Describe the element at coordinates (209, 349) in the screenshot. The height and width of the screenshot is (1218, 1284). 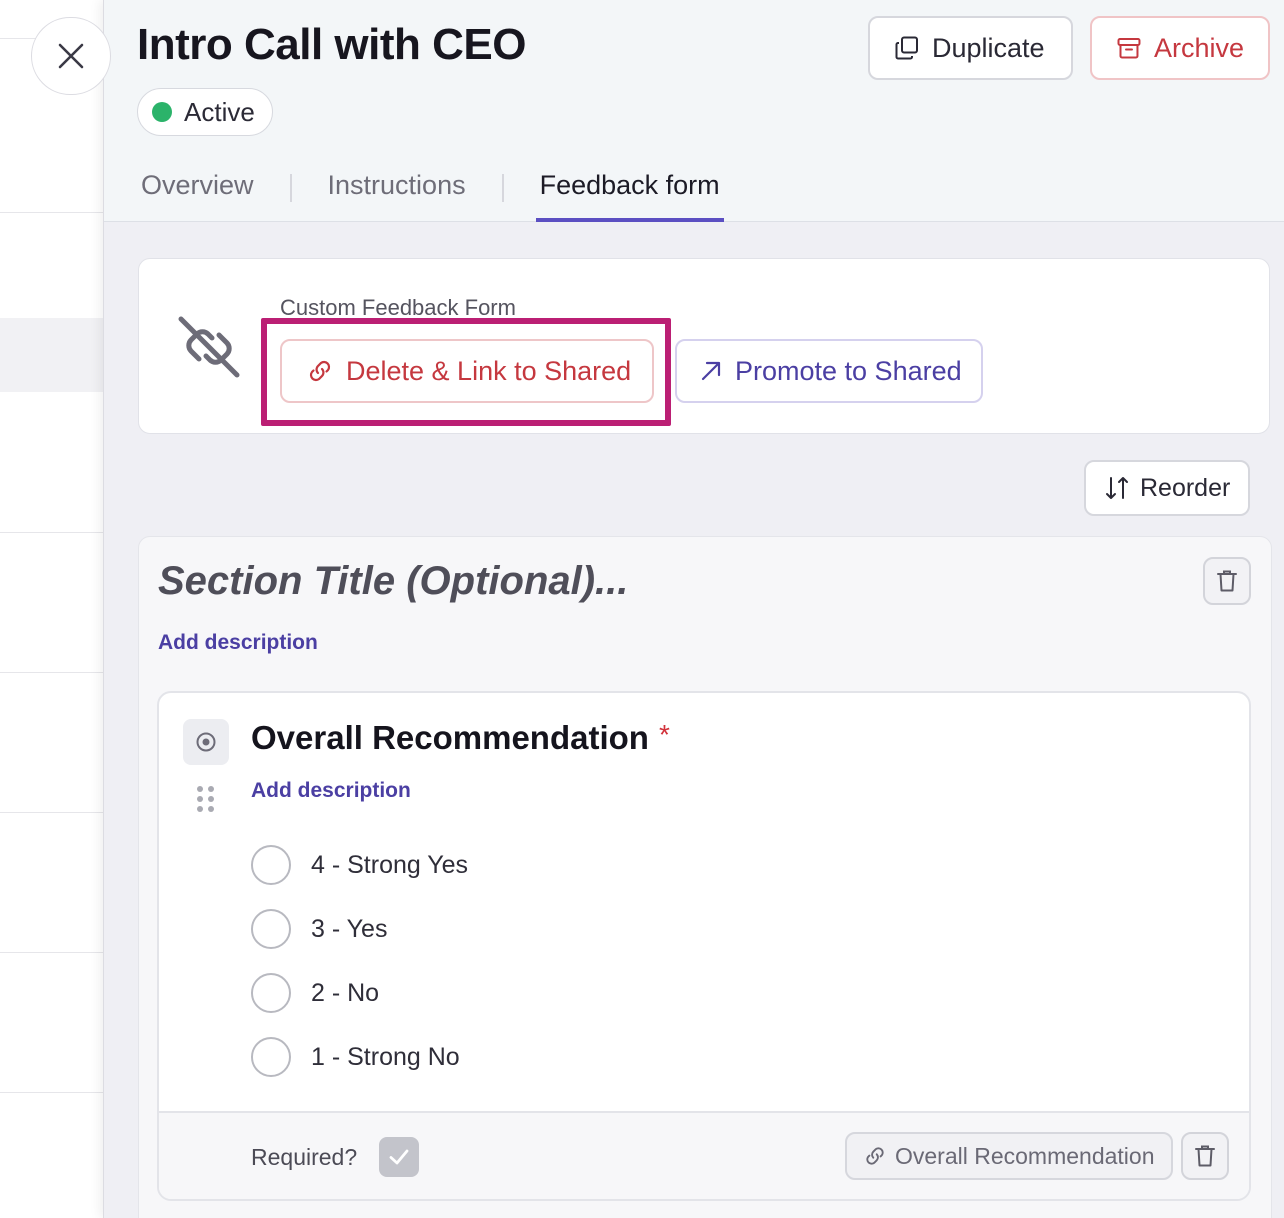
I see `unlinked-icon` at that location.